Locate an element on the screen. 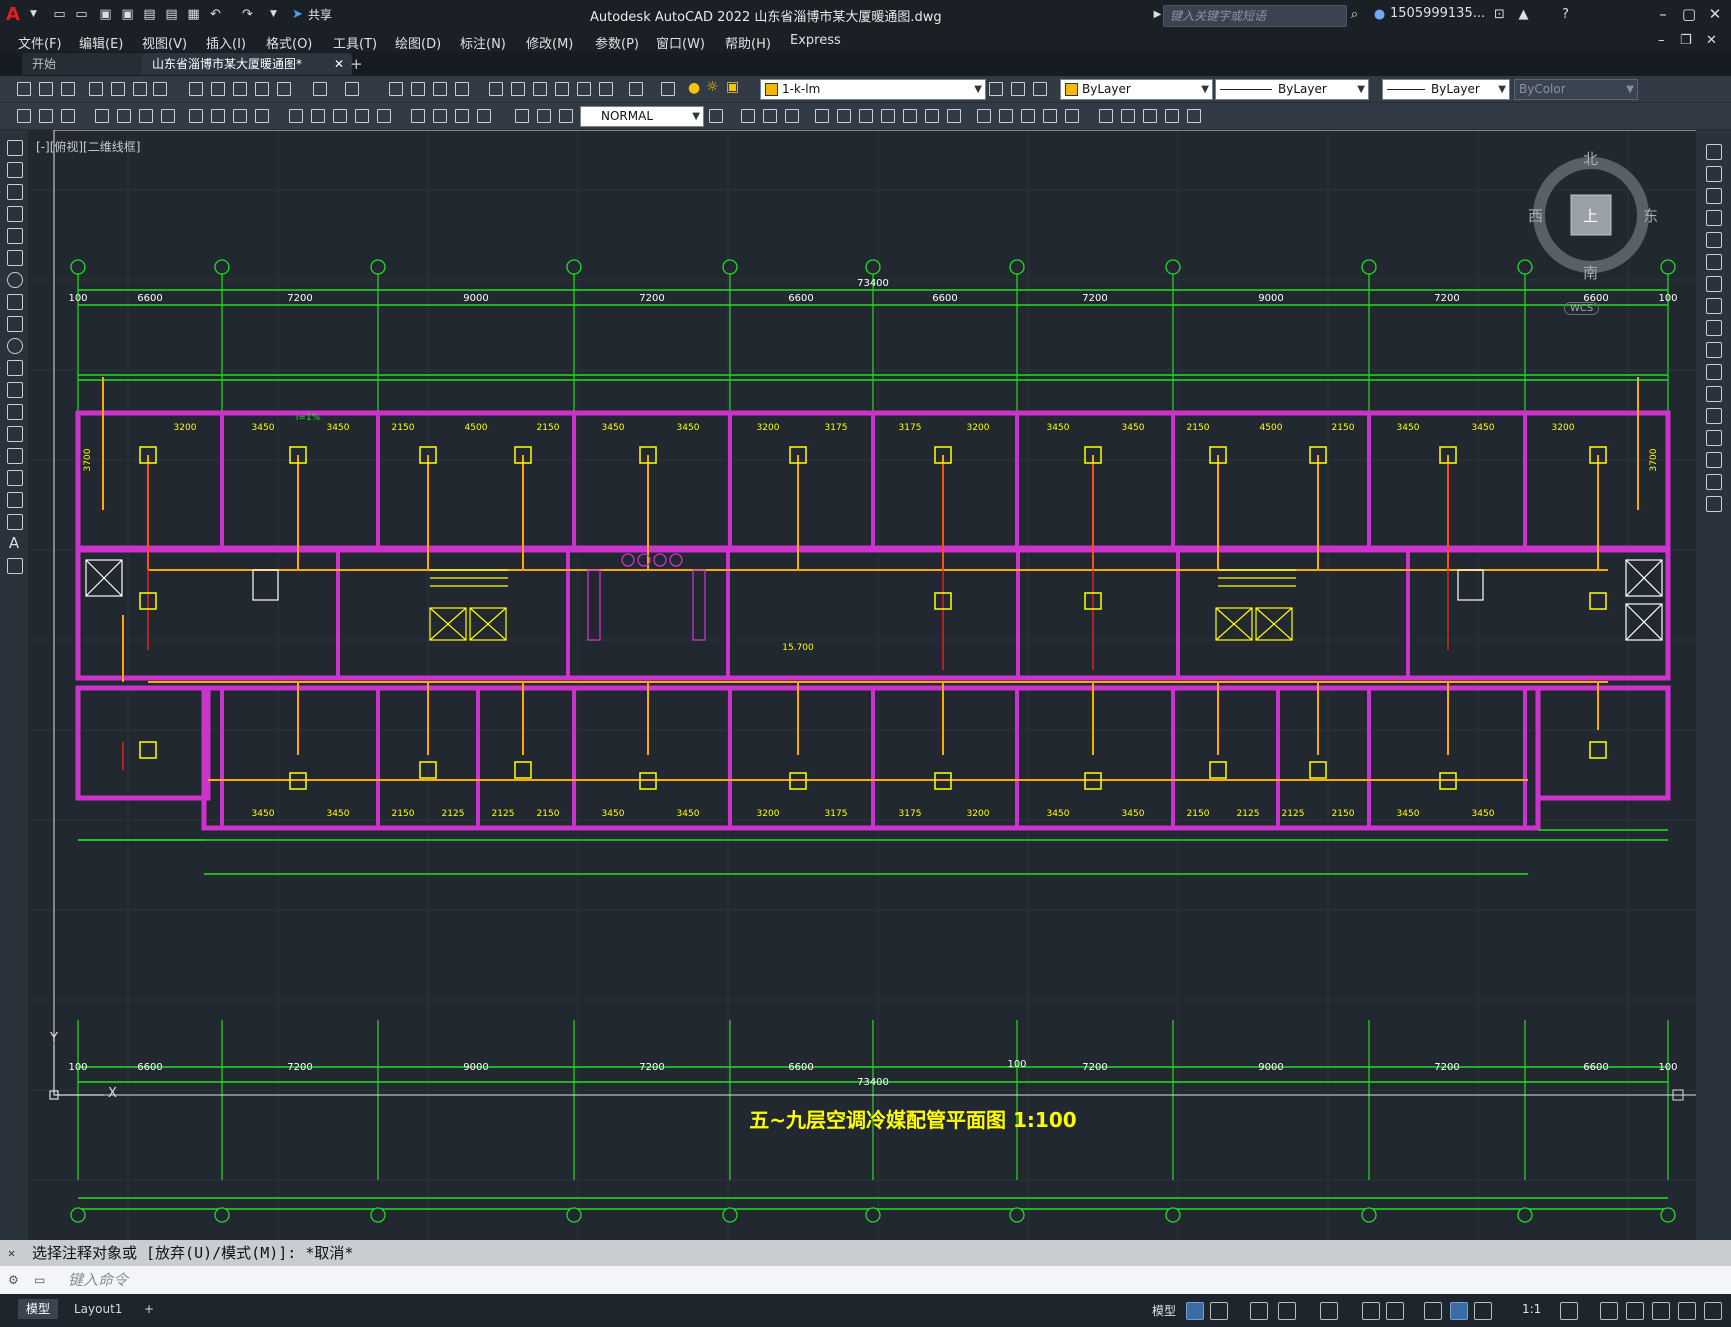 The image size is (1731, 1327). annotation-monitor-icon is located at coordinates (1609, 1311).